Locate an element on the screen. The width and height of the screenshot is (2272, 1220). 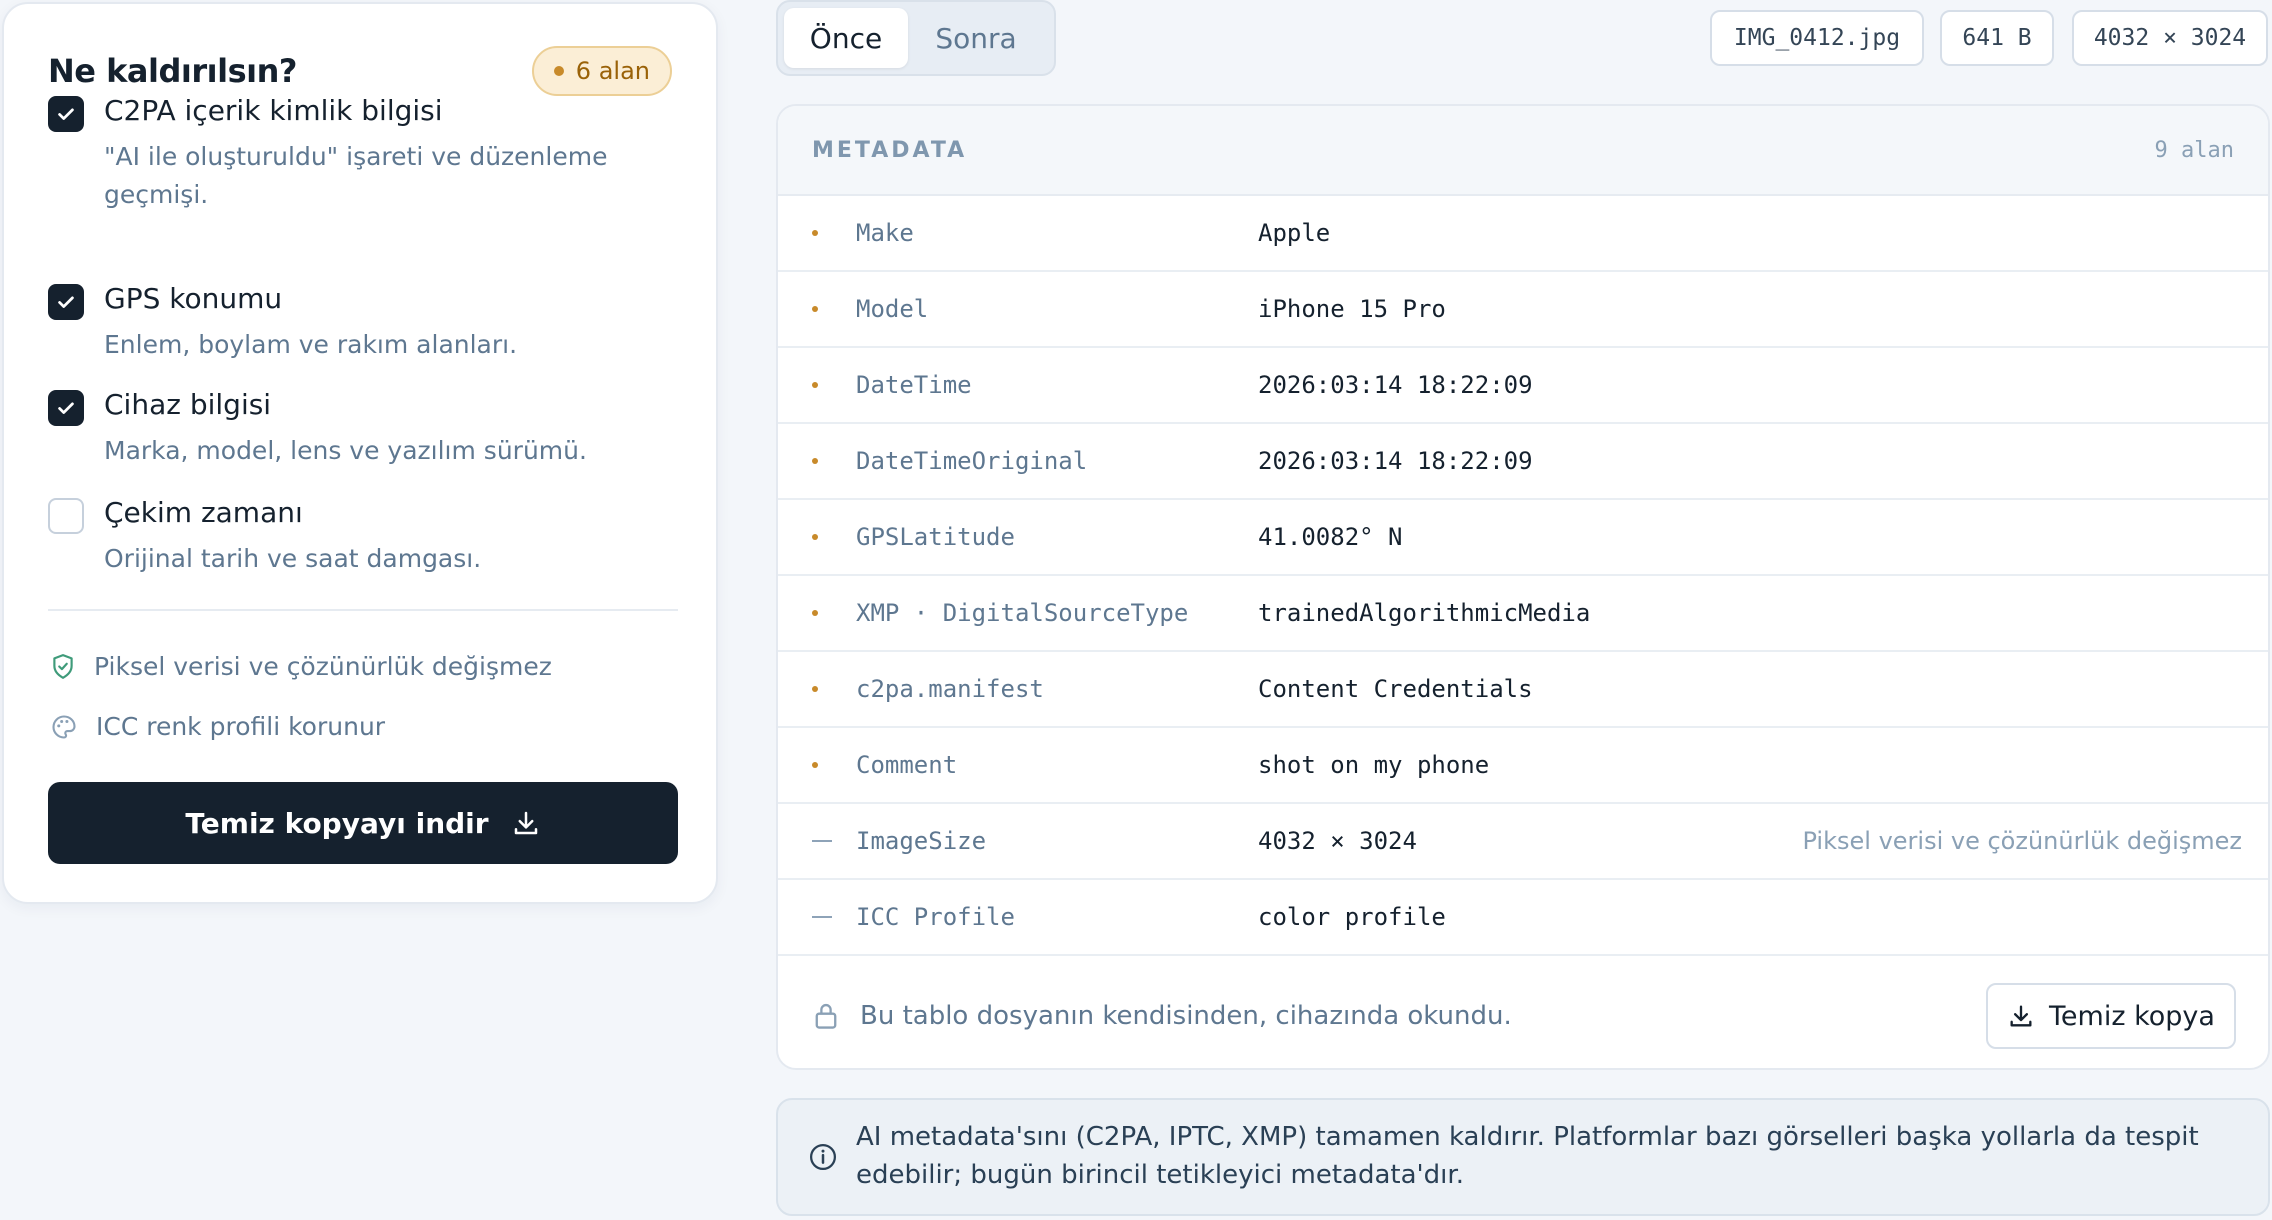
note-text: ICC renk profili korunur is located at coordinates (241, 726).